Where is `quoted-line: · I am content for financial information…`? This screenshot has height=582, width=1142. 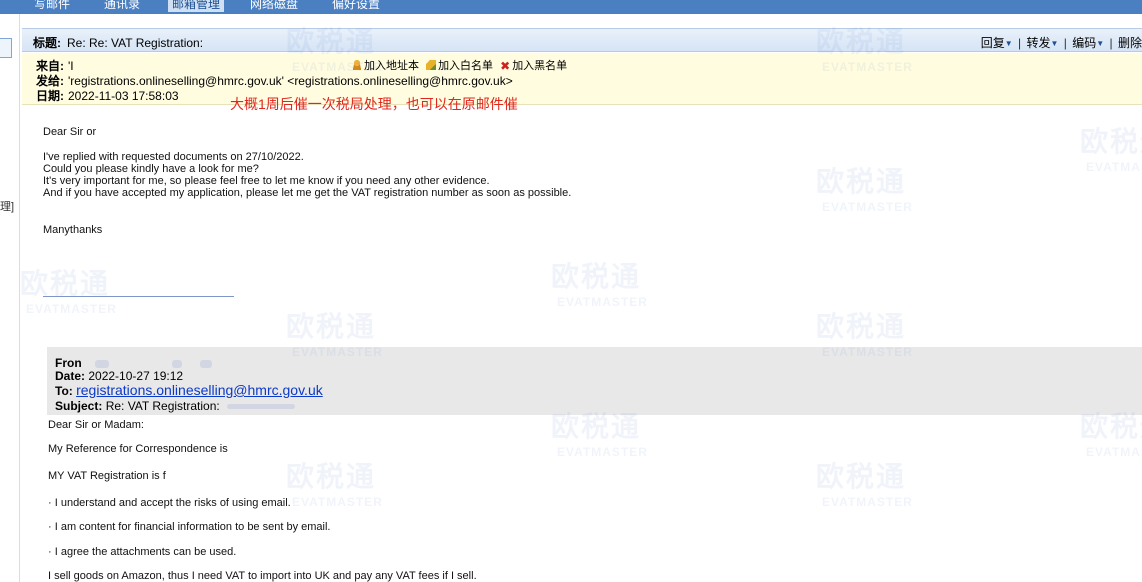 quoted-line: · I am content for financial information… is located at coordinates (189, 527).